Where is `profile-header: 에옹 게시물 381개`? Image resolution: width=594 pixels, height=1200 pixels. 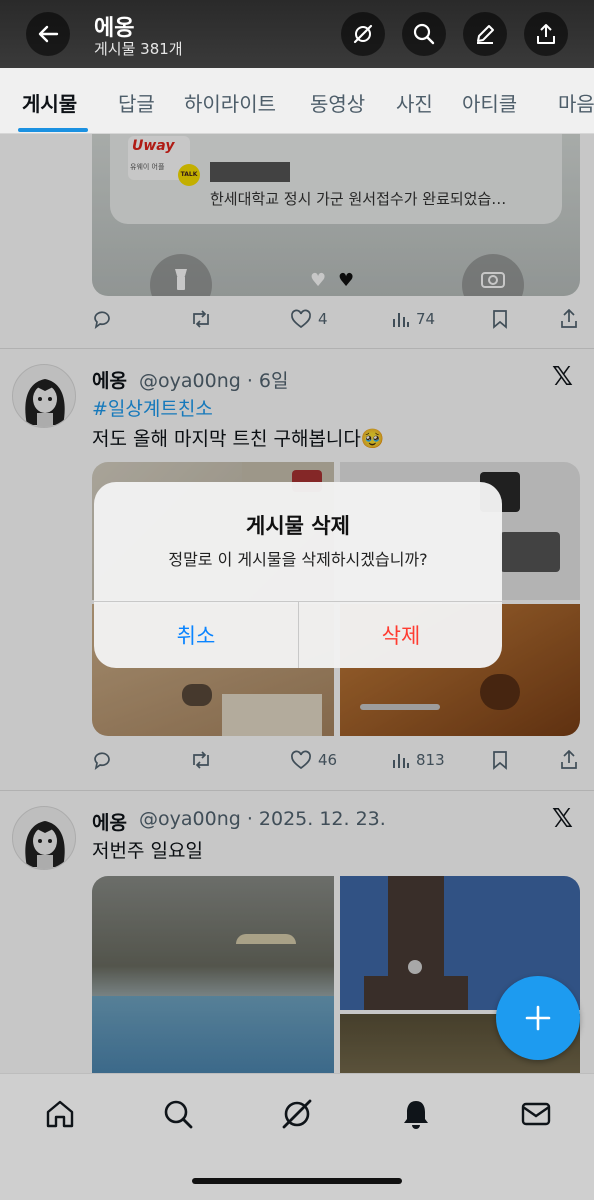
profile-header: 에옹 게시물 381개 is located at coordinates (297, 34).